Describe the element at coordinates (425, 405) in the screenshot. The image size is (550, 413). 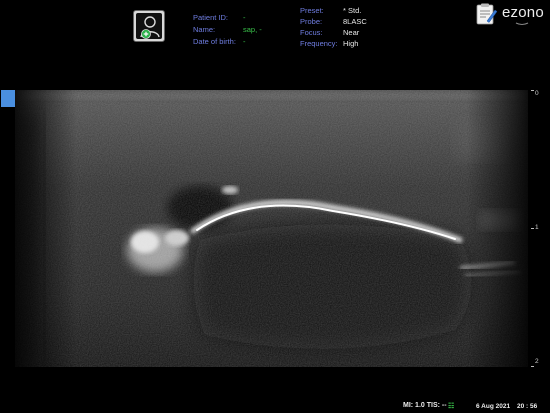
I see `mi-tis-readout: MI: 1.0 TIS: --` at that location.